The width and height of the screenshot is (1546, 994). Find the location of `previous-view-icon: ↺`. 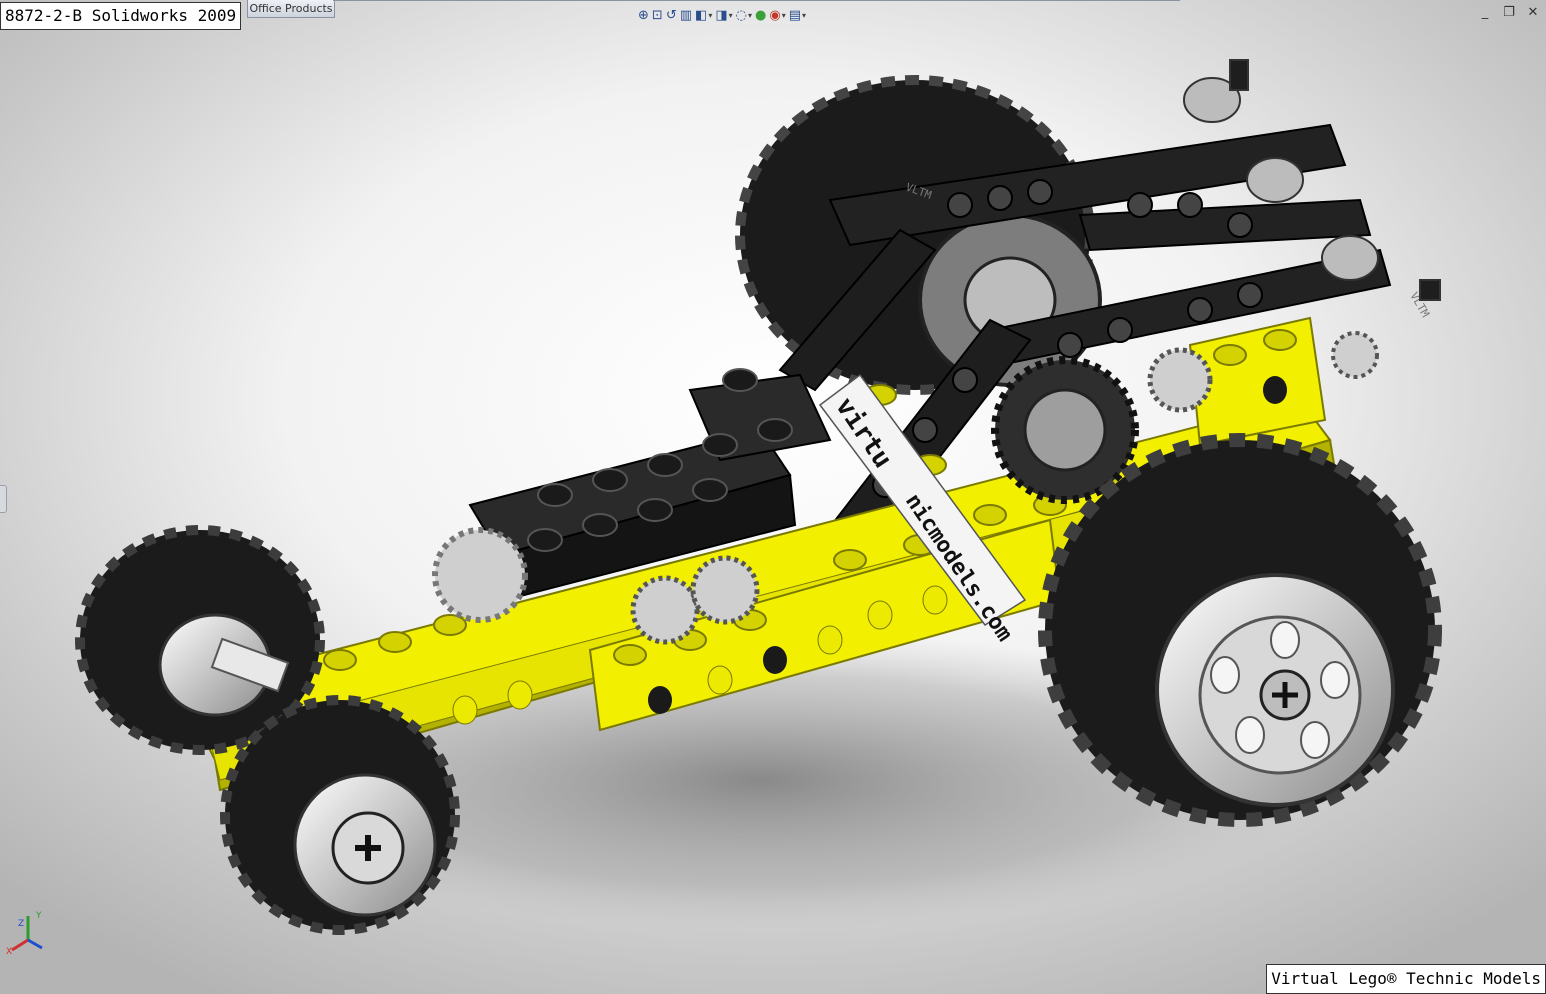

previous-view-icon: ↺ is located at coordinates (671, 15).